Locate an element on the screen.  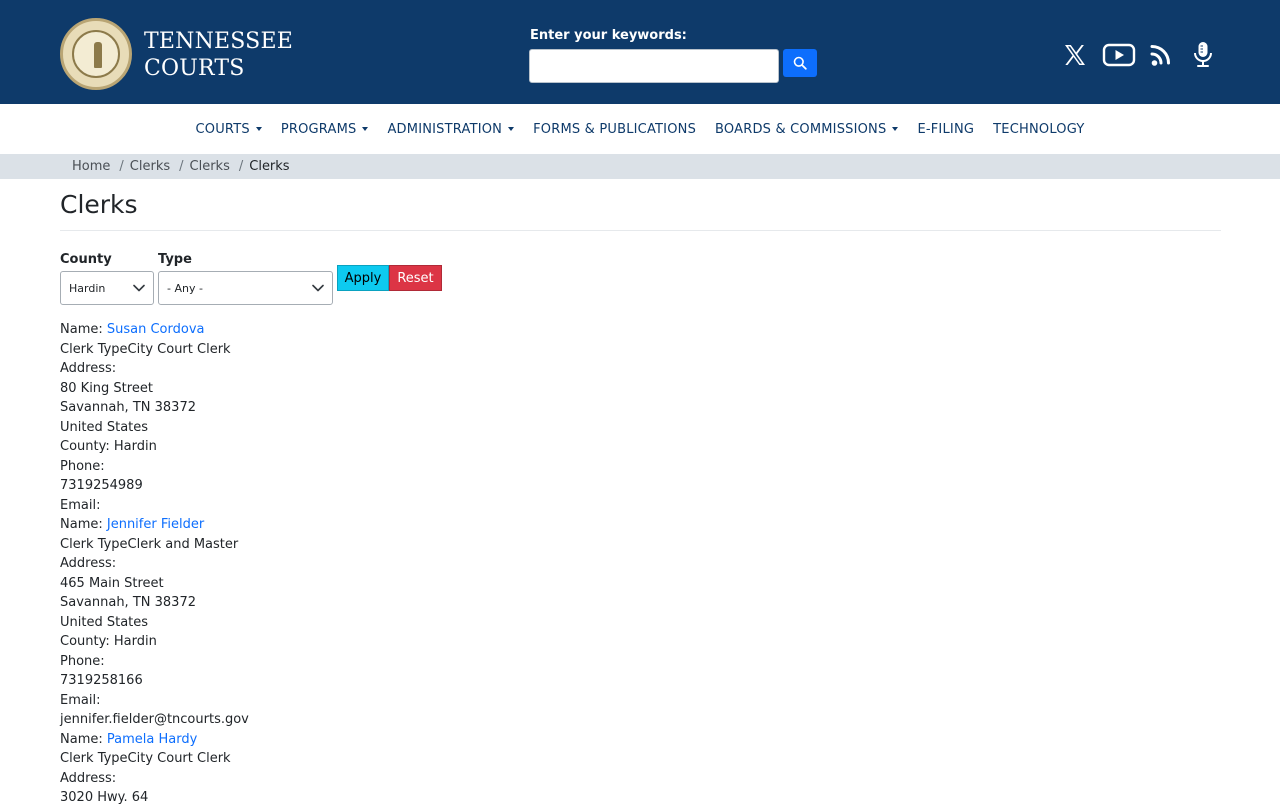
brand-line-2: COURTS is located at coordinates (194, 68).